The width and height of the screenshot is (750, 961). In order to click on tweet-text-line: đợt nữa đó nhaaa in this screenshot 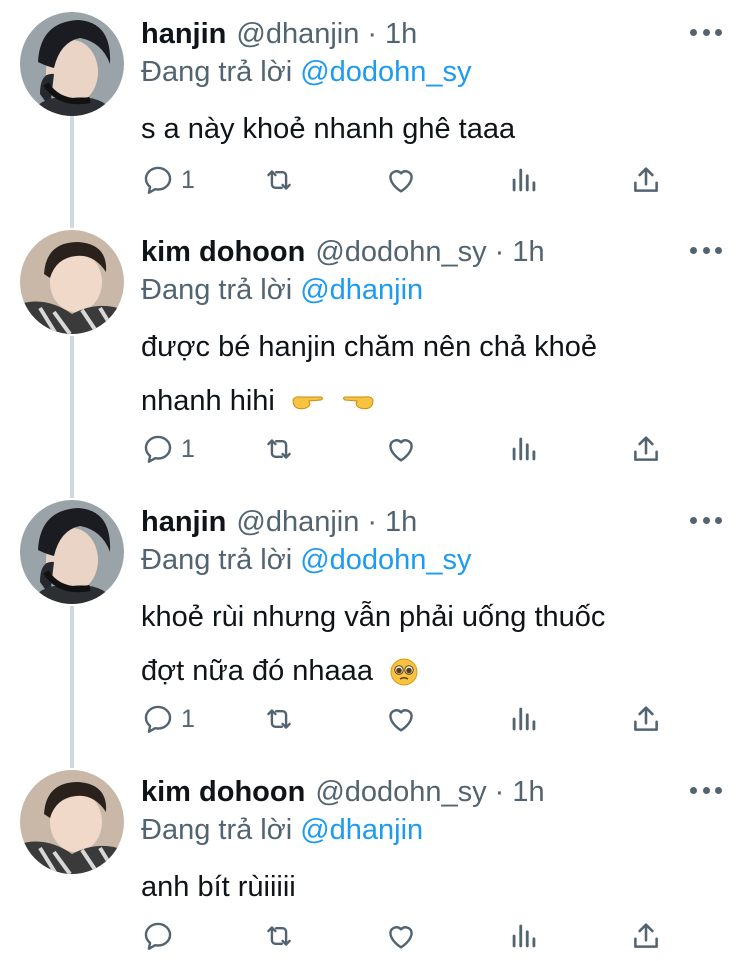, I will do `click(257, 671)`.